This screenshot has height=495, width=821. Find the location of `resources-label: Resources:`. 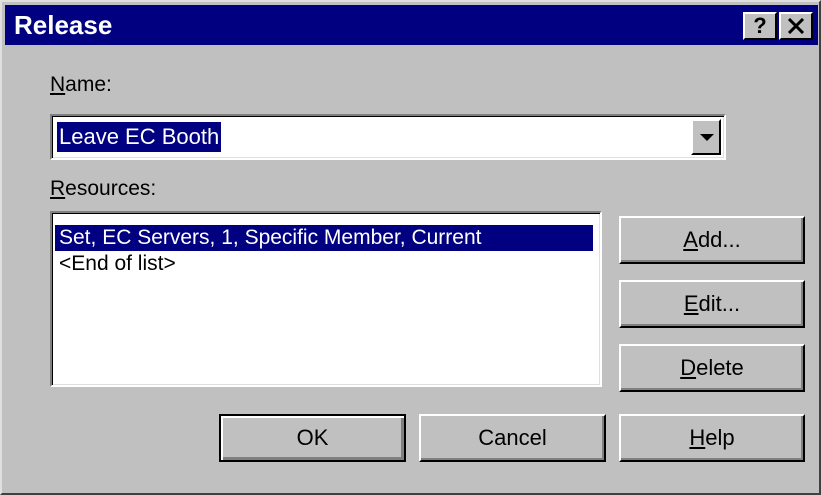

resources-label: Resources: is located at coordinates (103, 188).